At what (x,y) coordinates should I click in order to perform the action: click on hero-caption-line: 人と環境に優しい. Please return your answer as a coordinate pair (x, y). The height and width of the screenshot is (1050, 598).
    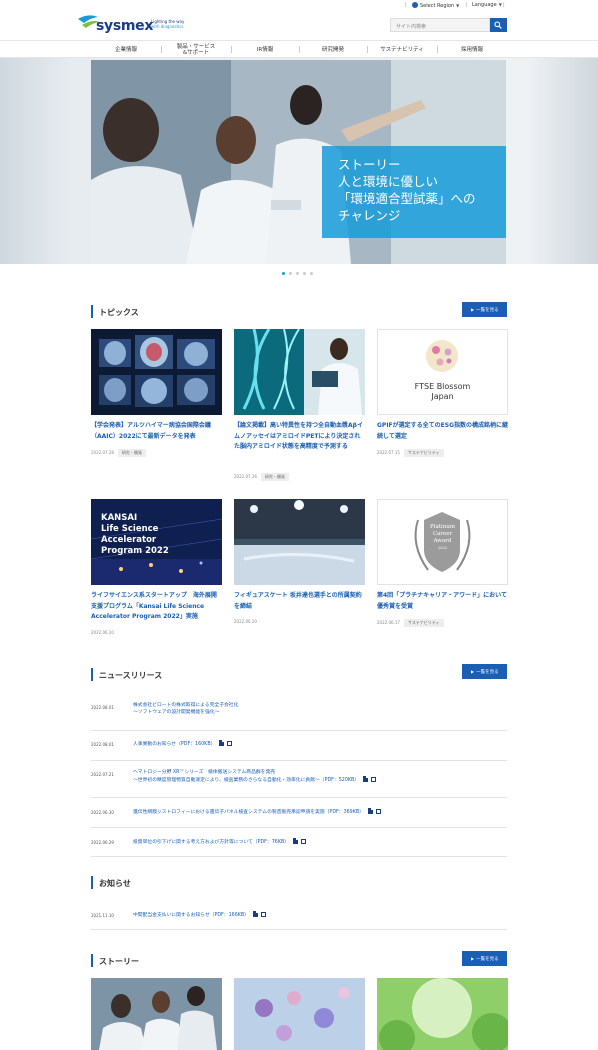
    Looking at the image, I should click on (388, 181).